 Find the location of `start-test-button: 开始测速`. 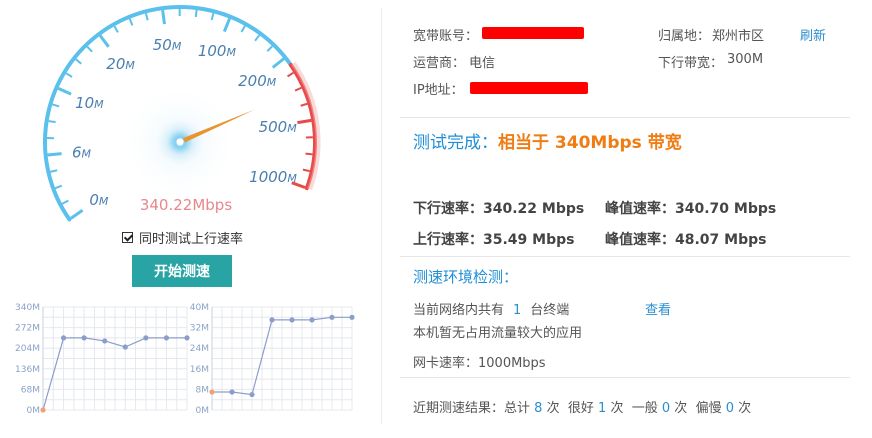

start-test-button: 开始测速 is located at coordinates (182, 271).